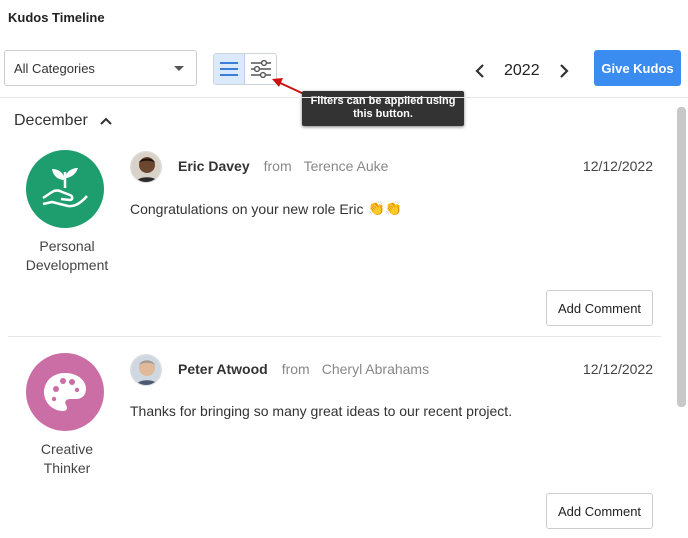 Image resolution: width=688 pixels, height=538 pixels. I want to click on category-select-value: All Categories, so click(54, 68).